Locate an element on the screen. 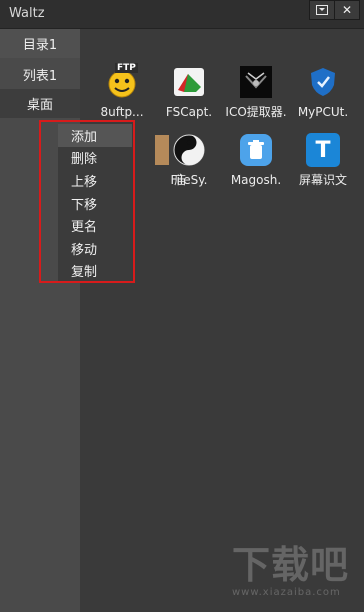 This screenshot has height=612, width=364. ftp-smiley-icon: FTP is located at coordinates (122, 81).